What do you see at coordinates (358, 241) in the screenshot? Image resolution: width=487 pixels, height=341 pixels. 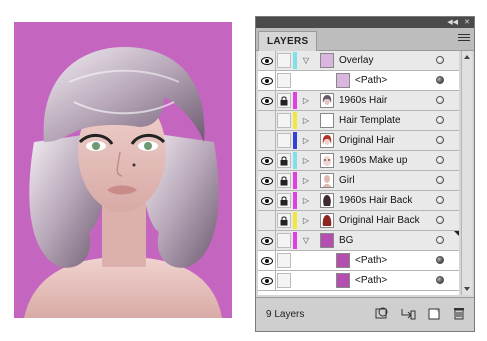 I see `layer-row: ▽ BG` at bounding box center [358, 241].